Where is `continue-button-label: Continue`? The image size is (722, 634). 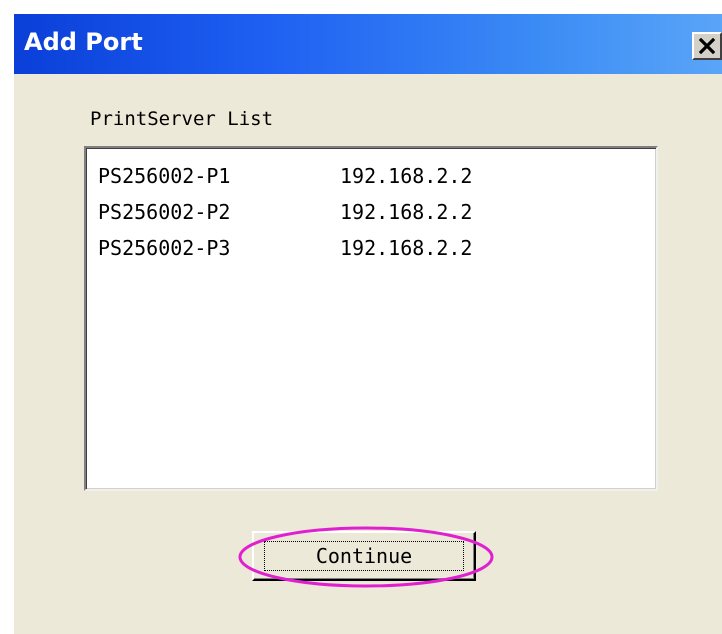
continue-button-label: Continue is located at coordinates (364, 556).